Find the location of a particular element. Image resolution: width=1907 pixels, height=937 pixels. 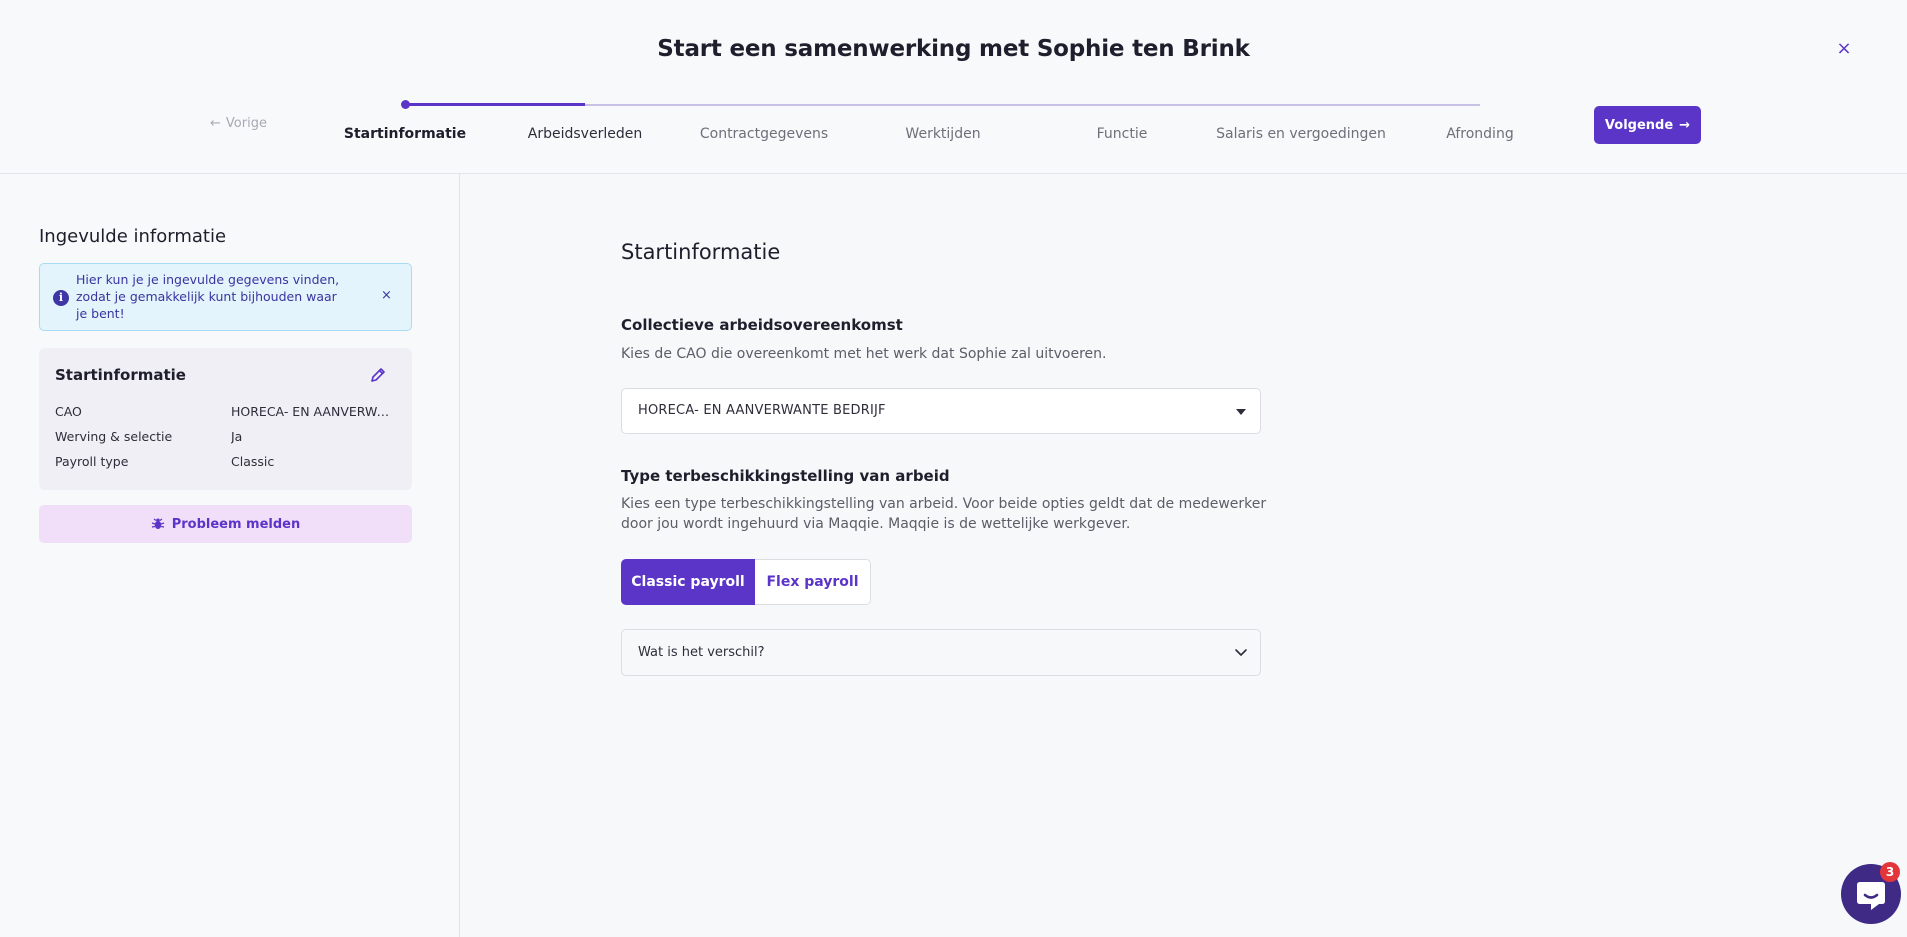

summary-title: Startinformatie is located at coordinates (120, 375).